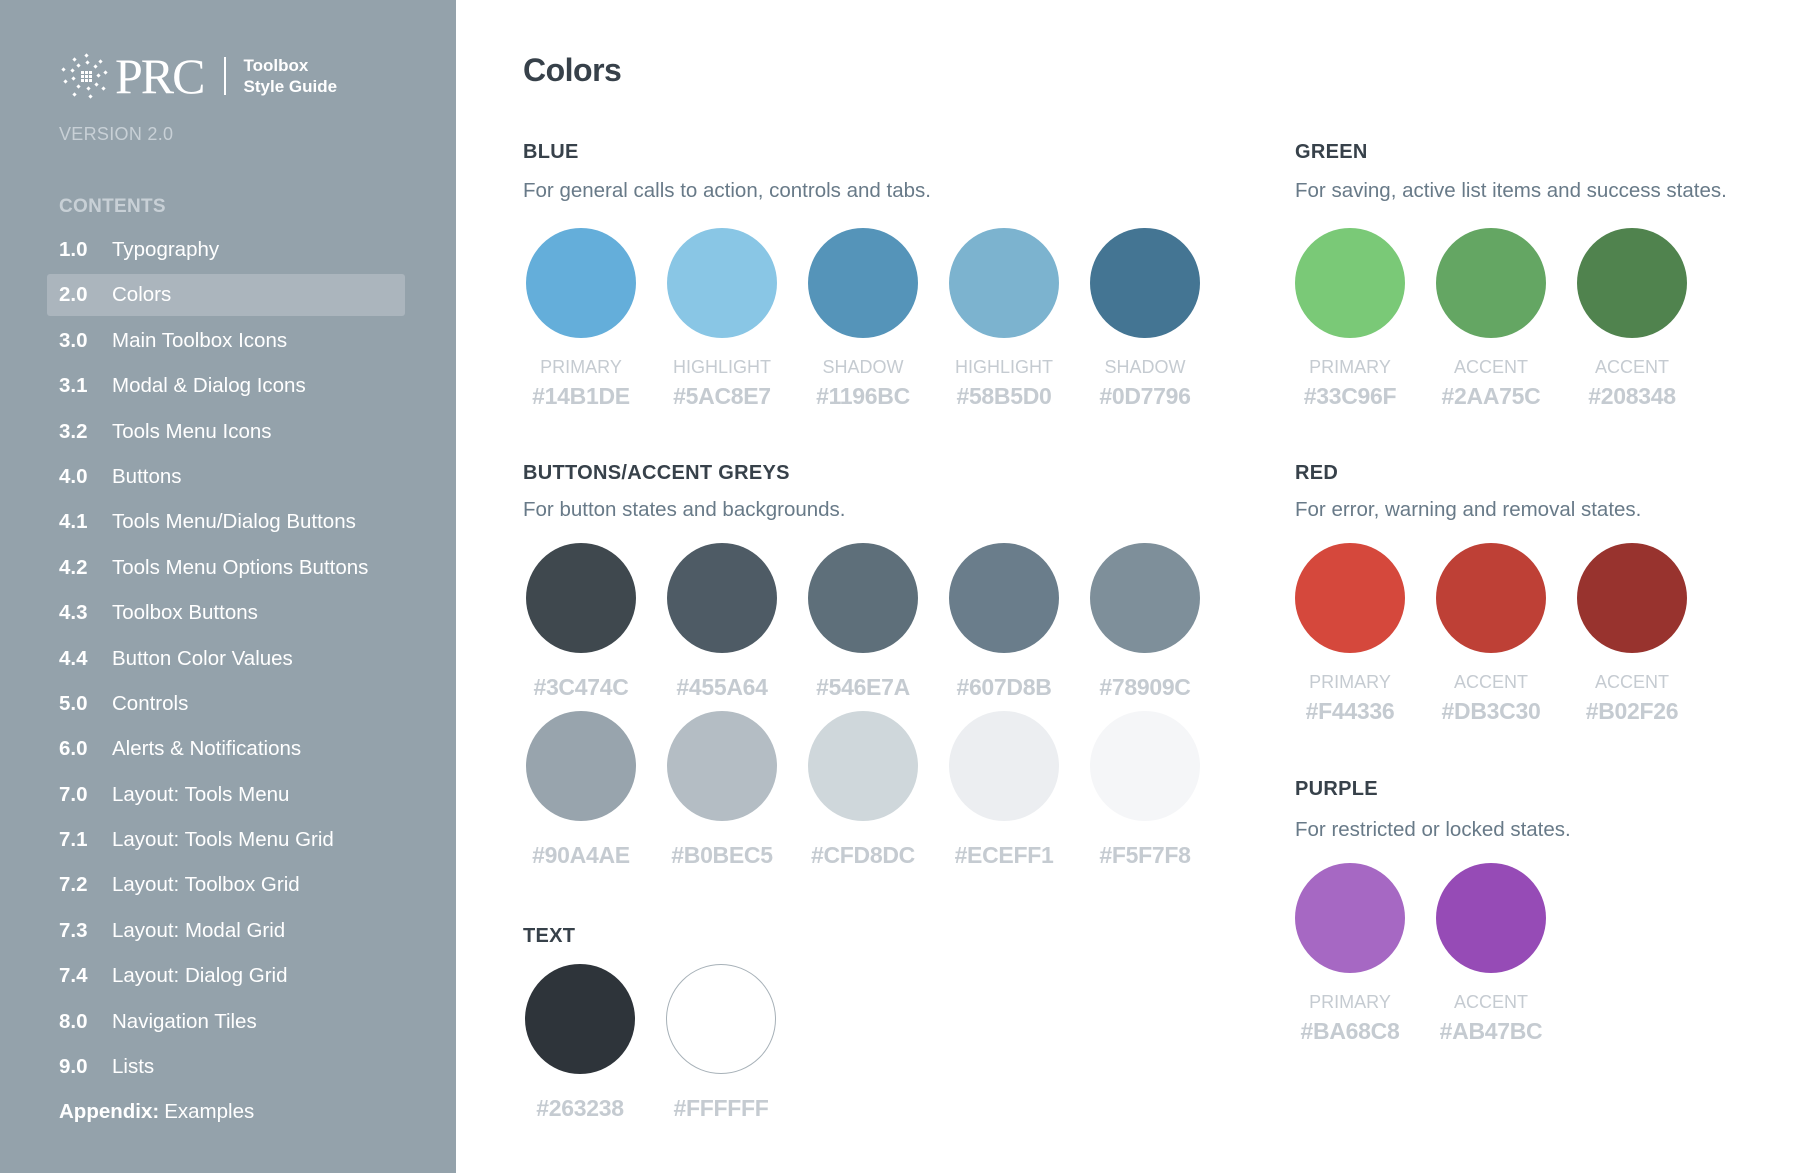 The width and height of the screenshot is (1812, 1173). Describe the element at coordinates (1491, 634) in the screenshot. I see `red-swatch: ACCENT #DB3C30` at that location.